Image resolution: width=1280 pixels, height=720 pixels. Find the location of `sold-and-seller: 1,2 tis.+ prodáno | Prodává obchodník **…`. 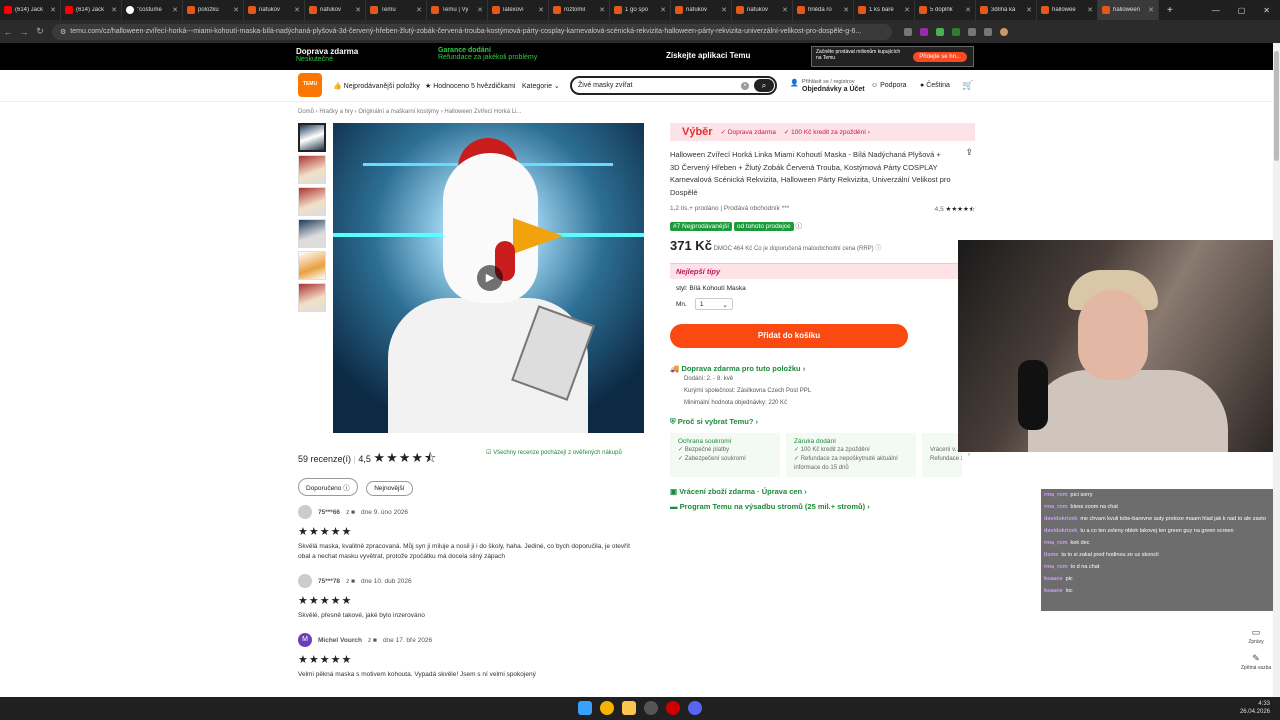

sold-and-seller: 1,2 tis.+ prodáno | Prodává obchodník **… is located at coordinates (729, 210).